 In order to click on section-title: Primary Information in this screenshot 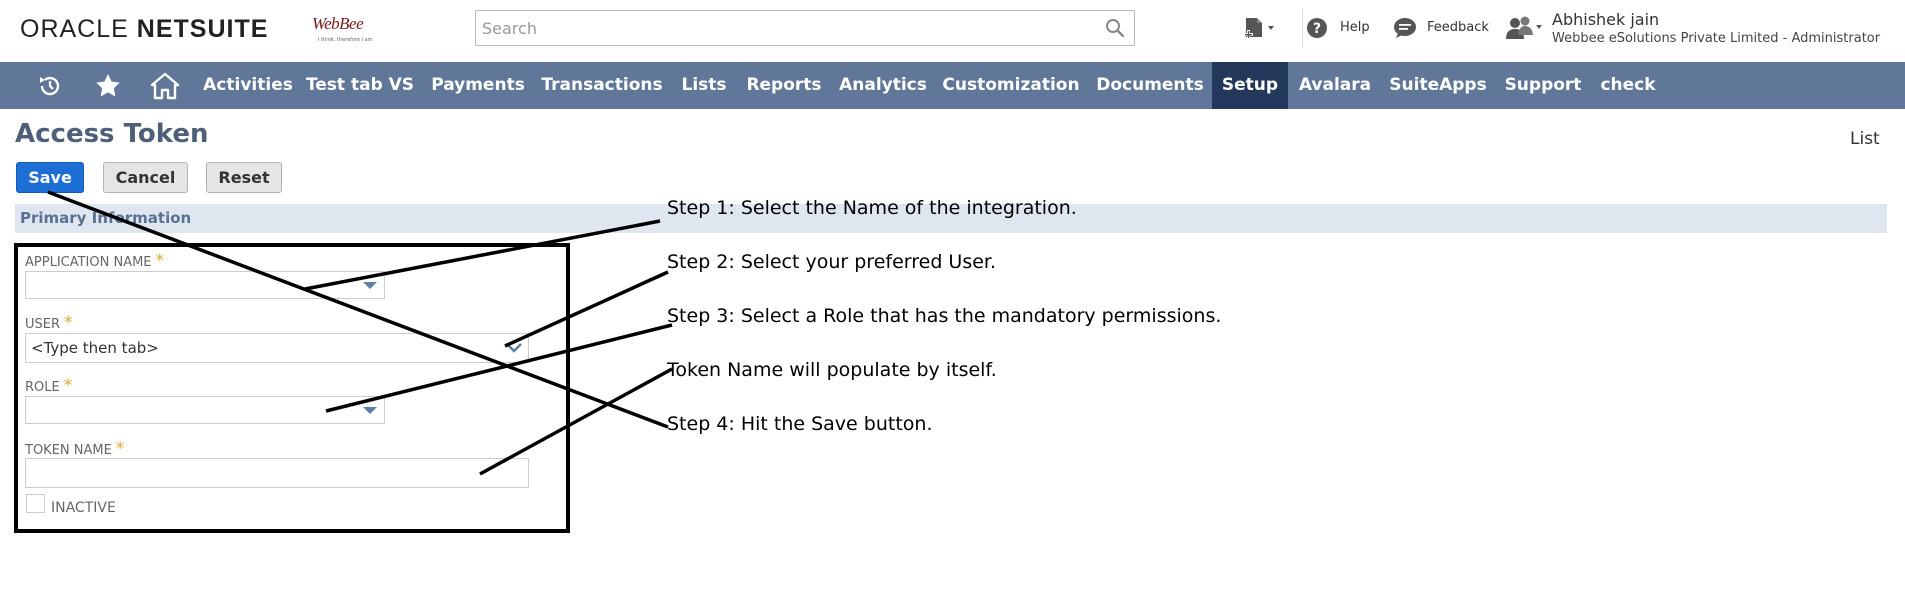, I will do `click(106, 218)`.